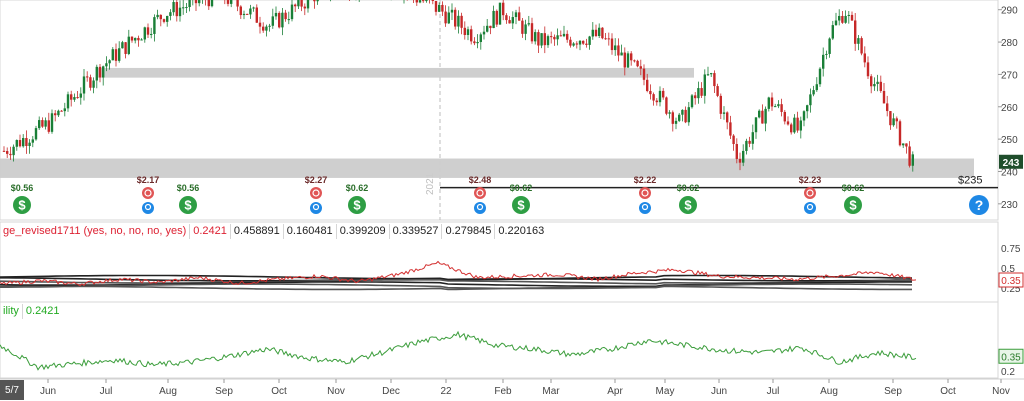 Image resolution: width=1024 pixels, height=401 pixels. Describe the element at coordinates (95, 231) in the screenshot. I see `indicator-1-name: ge_revised1711 (yes, no, no, no, yes)` at that location.